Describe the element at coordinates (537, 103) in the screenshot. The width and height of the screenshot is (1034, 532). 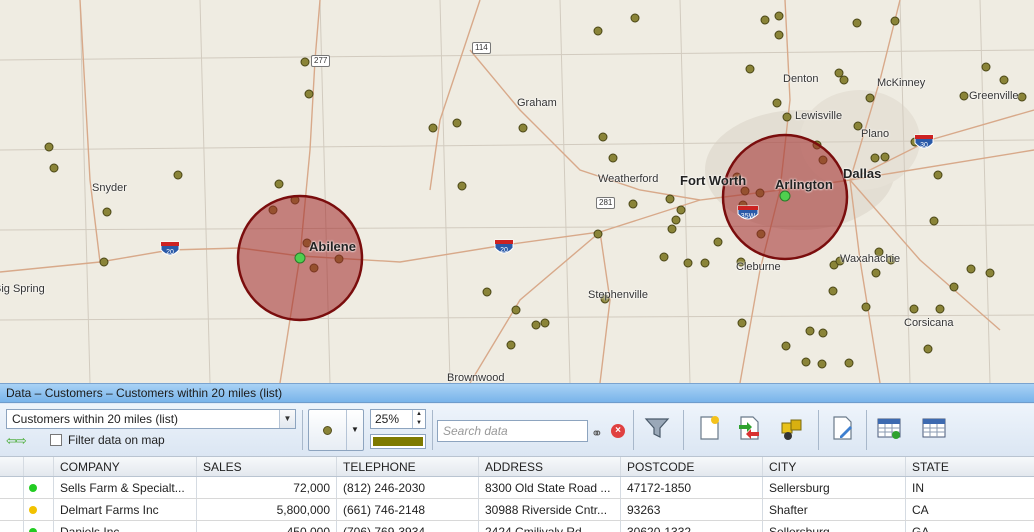
I see `city-label: Graham` at that location.